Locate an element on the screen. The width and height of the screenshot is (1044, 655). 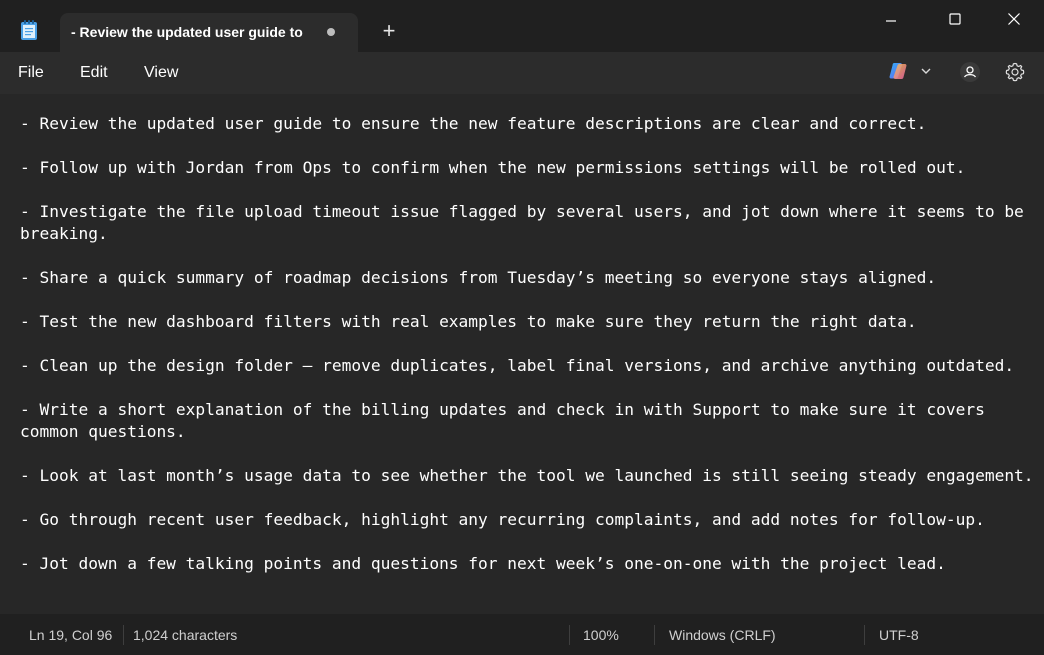
unsaved-dot-icon is located at coordinates (331, 32).